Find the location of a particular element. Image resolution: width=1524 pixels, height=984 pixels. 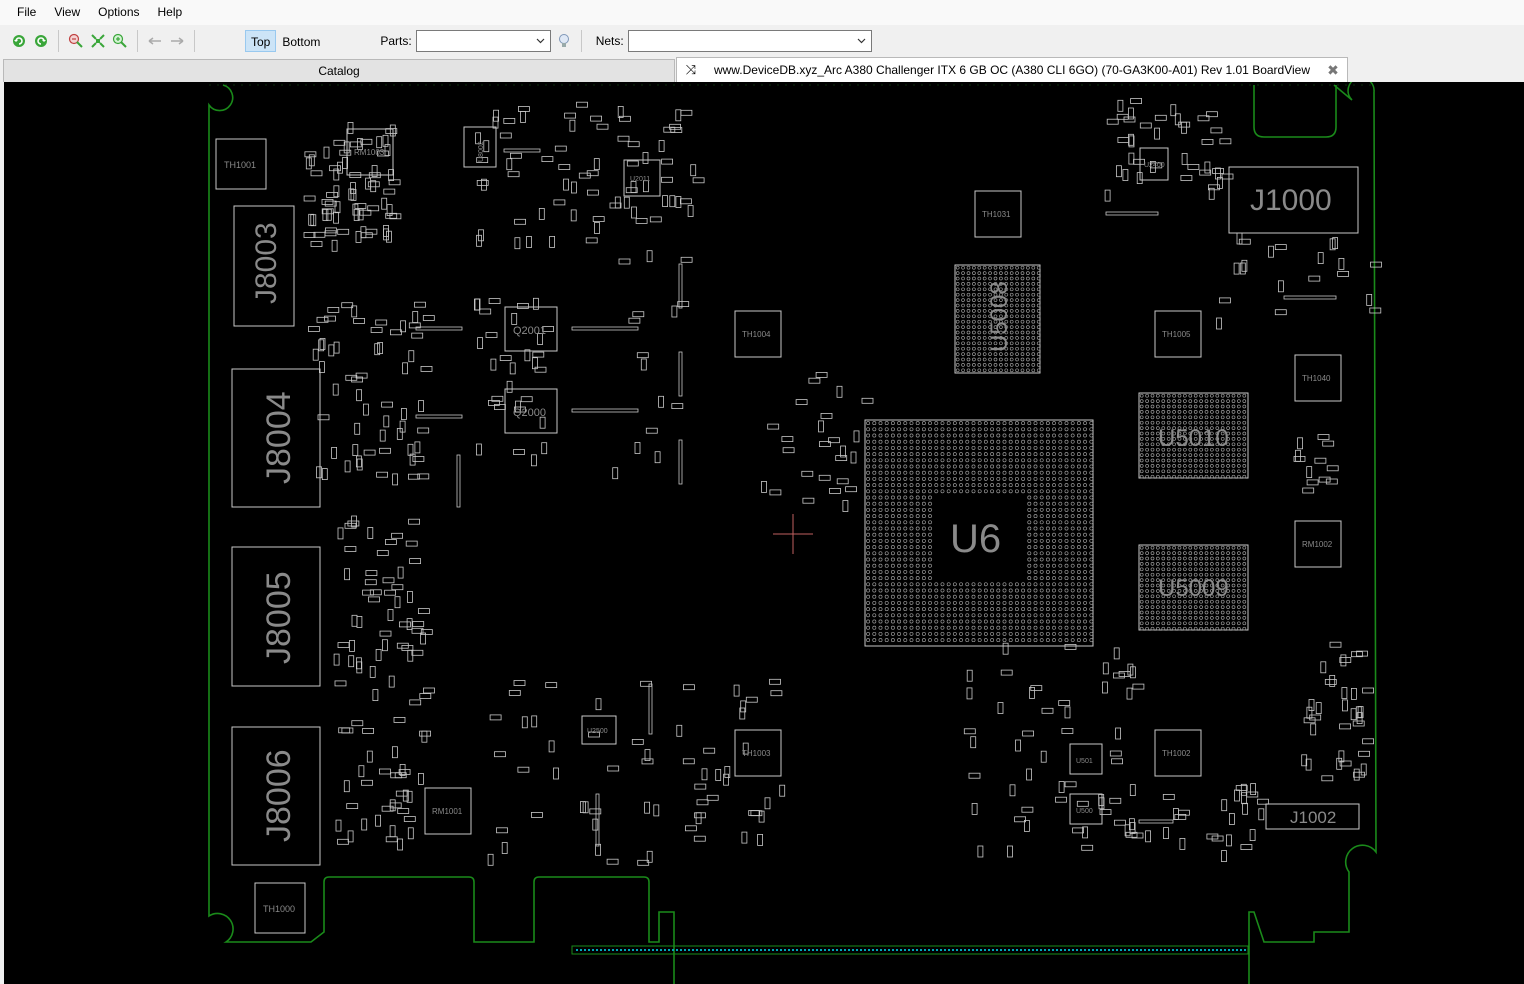

label-RM1003: RM1003 is located at coordinates (369, 152).